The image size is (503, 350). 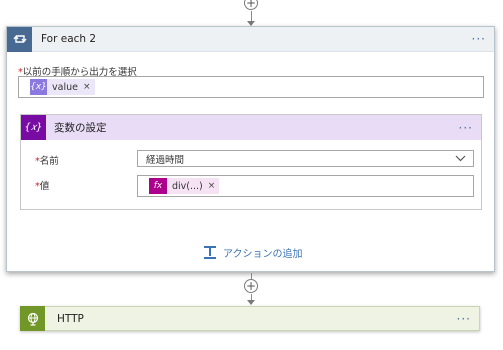 What do you see at coordinates (466, 128) in the screenshot?
I see `variable-more-options-icon: ···` at bounding box center [466, 128].